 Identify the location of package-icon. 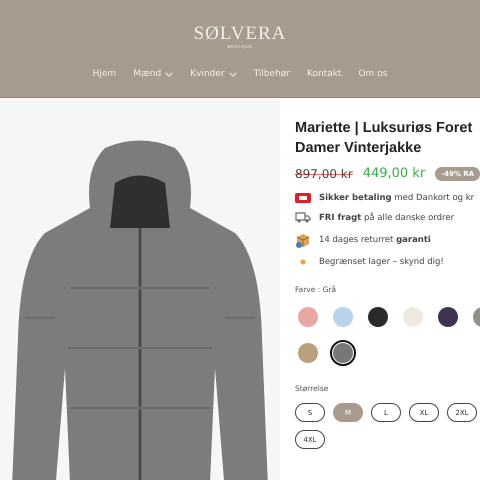
(303, 240).